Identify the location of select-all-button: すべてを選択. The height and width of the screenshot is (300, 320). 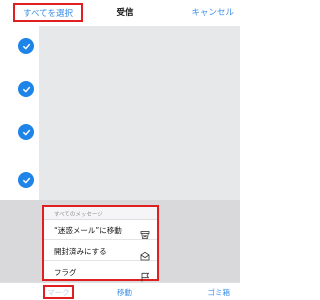
(48, 12).